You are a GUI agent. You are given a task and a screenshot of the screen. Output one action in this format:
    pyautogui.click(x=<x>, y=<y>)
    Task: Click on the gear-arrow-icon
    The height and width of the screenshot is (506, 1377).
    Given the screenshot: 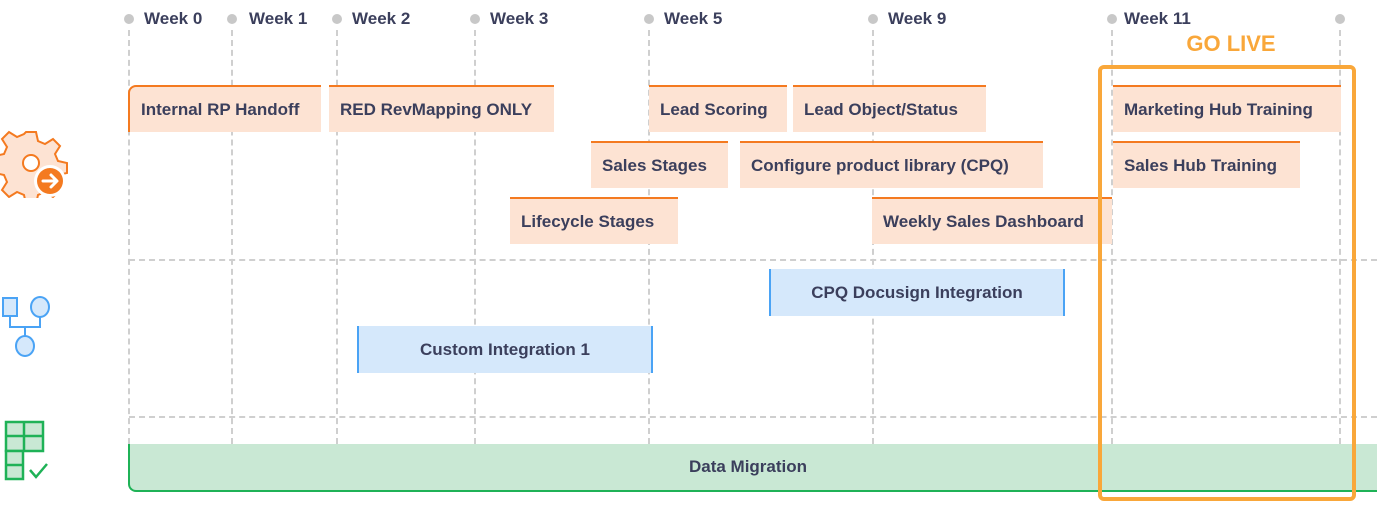 What is the action you would take?
    pyautogui.click(x=34, y=164)
    